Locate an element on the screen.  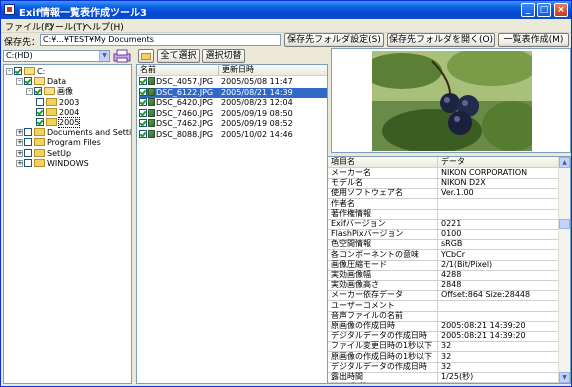
property-key: デジタルデータの作成日時 is located at coordinates (383, 366).